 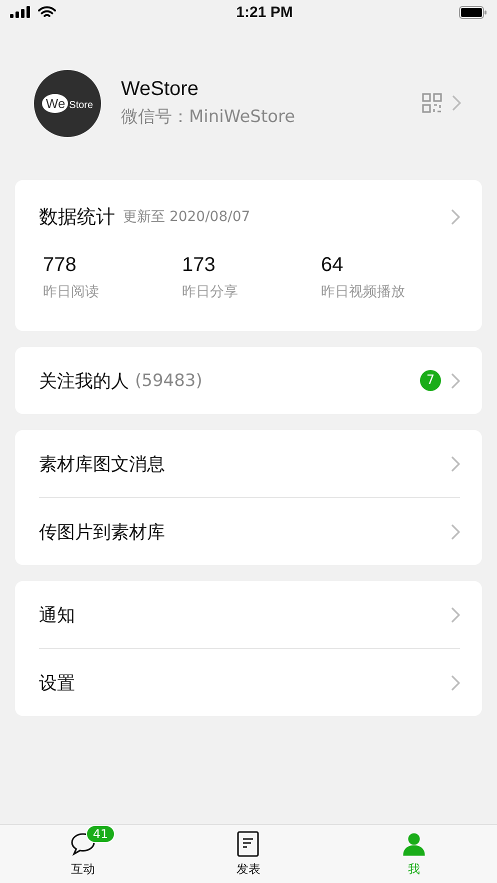 What do you see at coordinates (67, 103) in the screenshot?
I see `avatar-logo: We Store` at bounding box center [67, 103].